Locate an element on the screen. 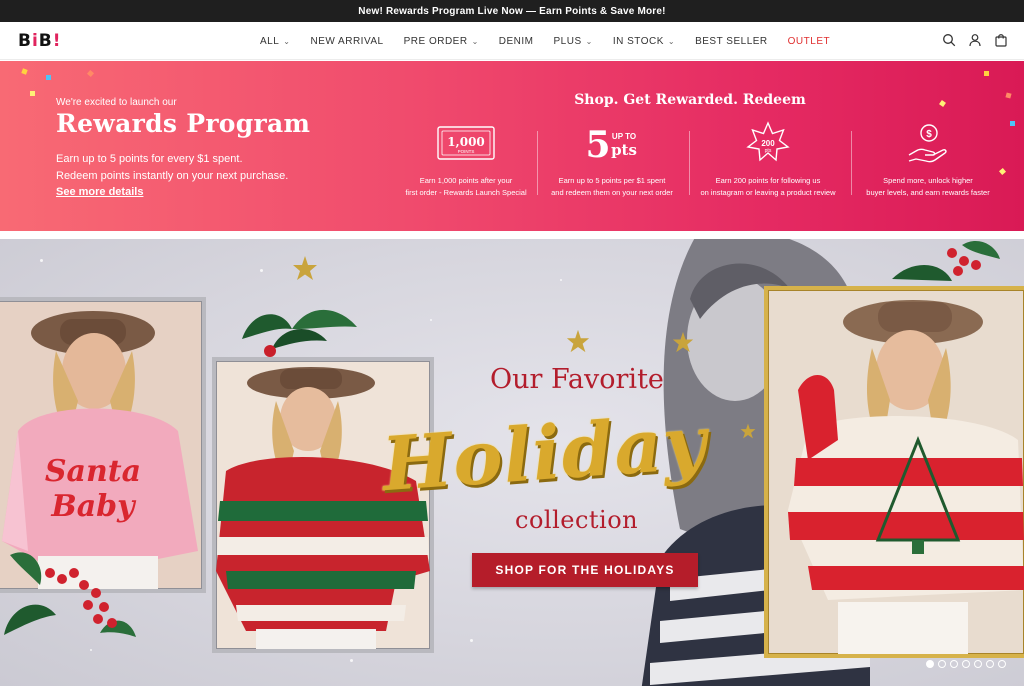 The height and width of the screenshot is (686, 1024). rewards-title: Rewards Program is located at coordinates (183, 123).